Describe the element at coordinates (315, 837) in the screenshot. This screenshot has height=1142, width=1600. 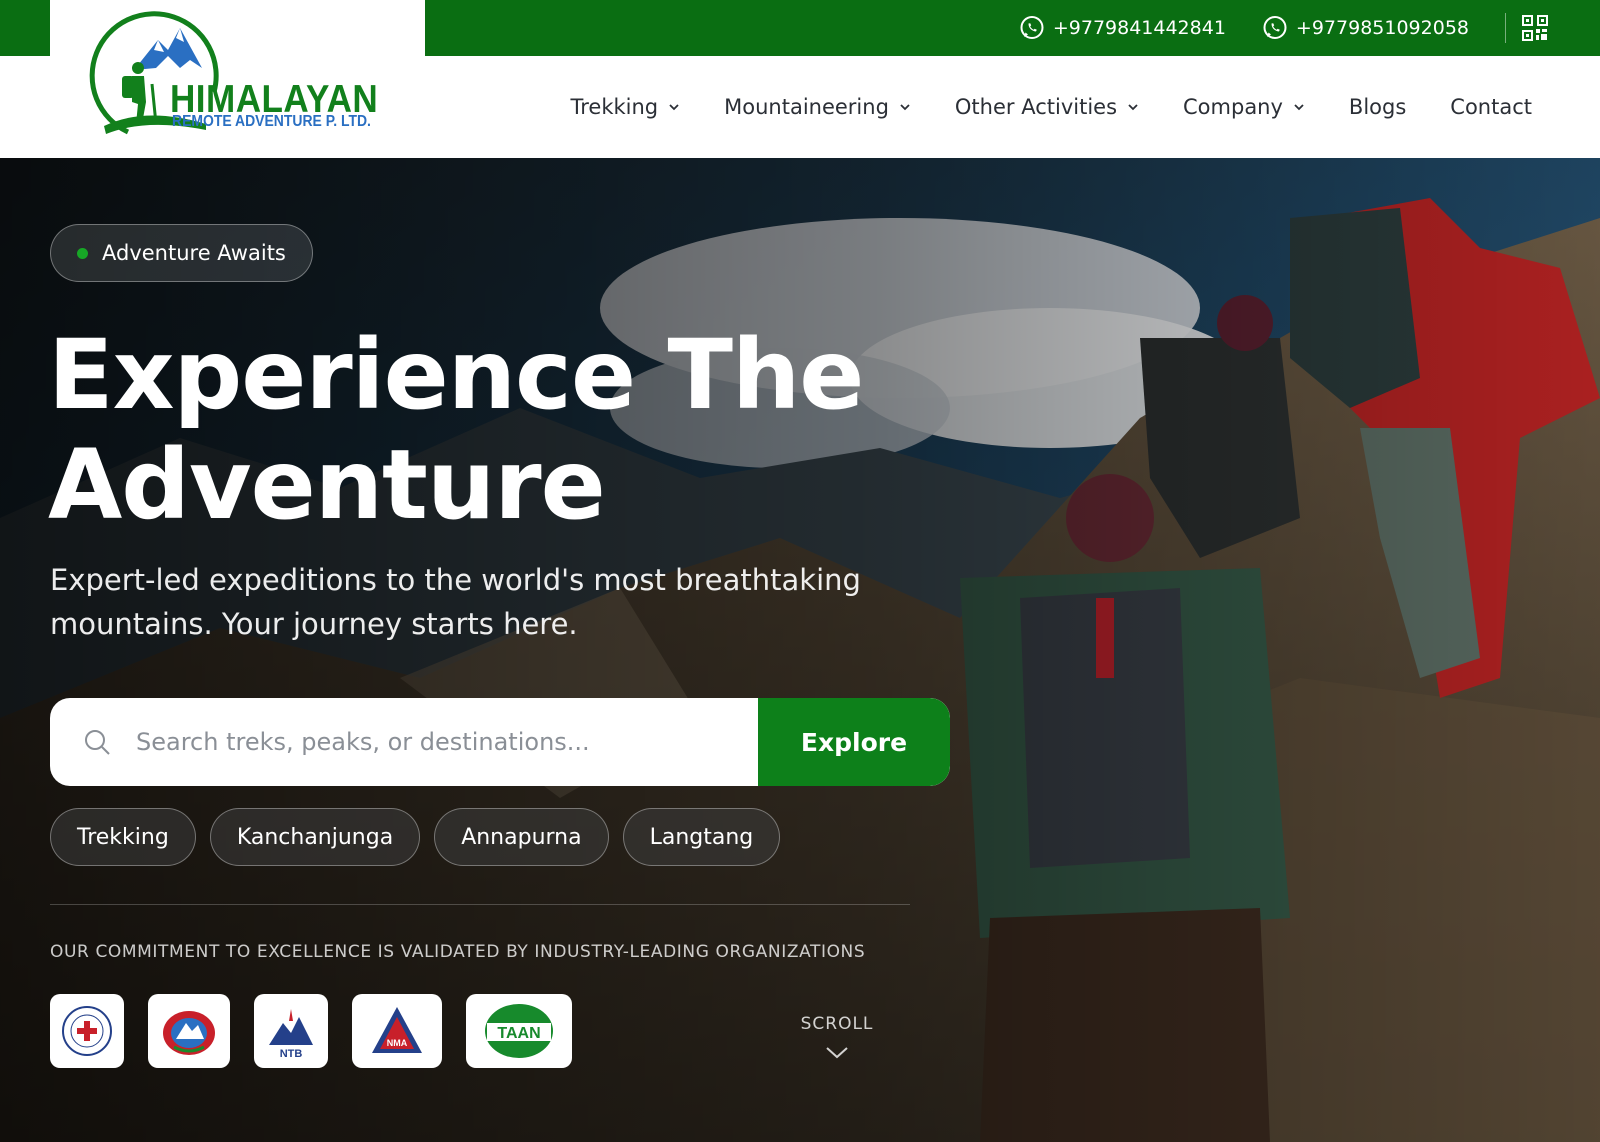
I see `chip-kanchanjunga: Kanchanjunga` at that location.